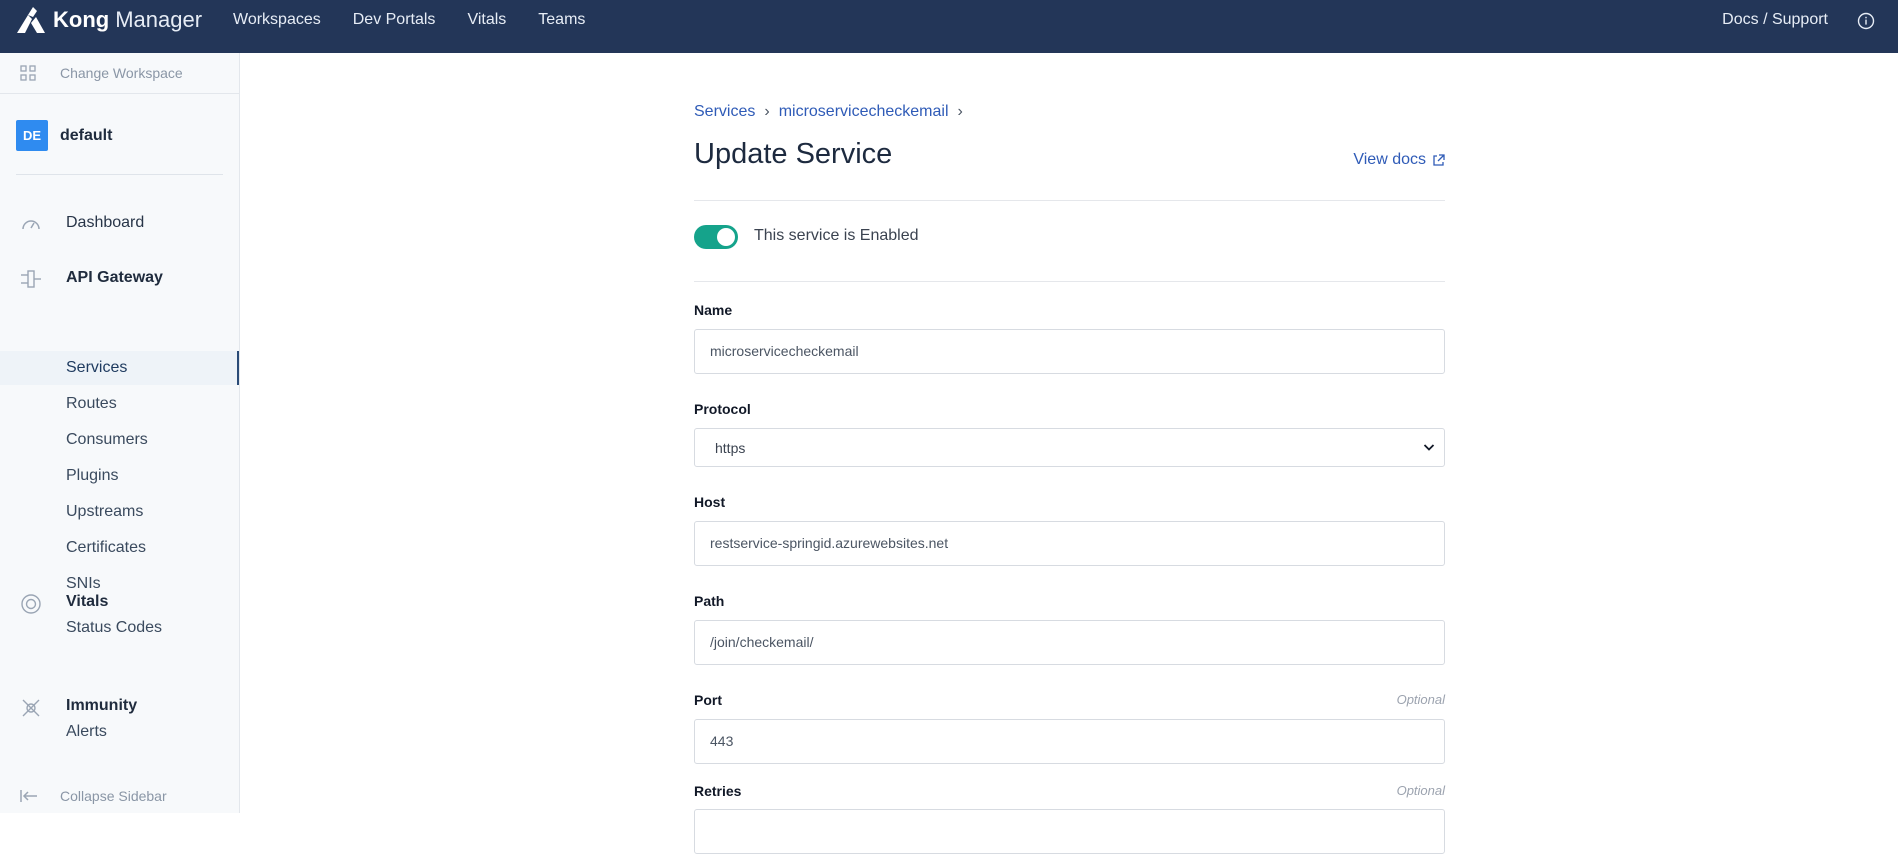 The image size is (1898, 854). I want to click on sidebar-item-status-codes: Status Codes, so click(119, 628).